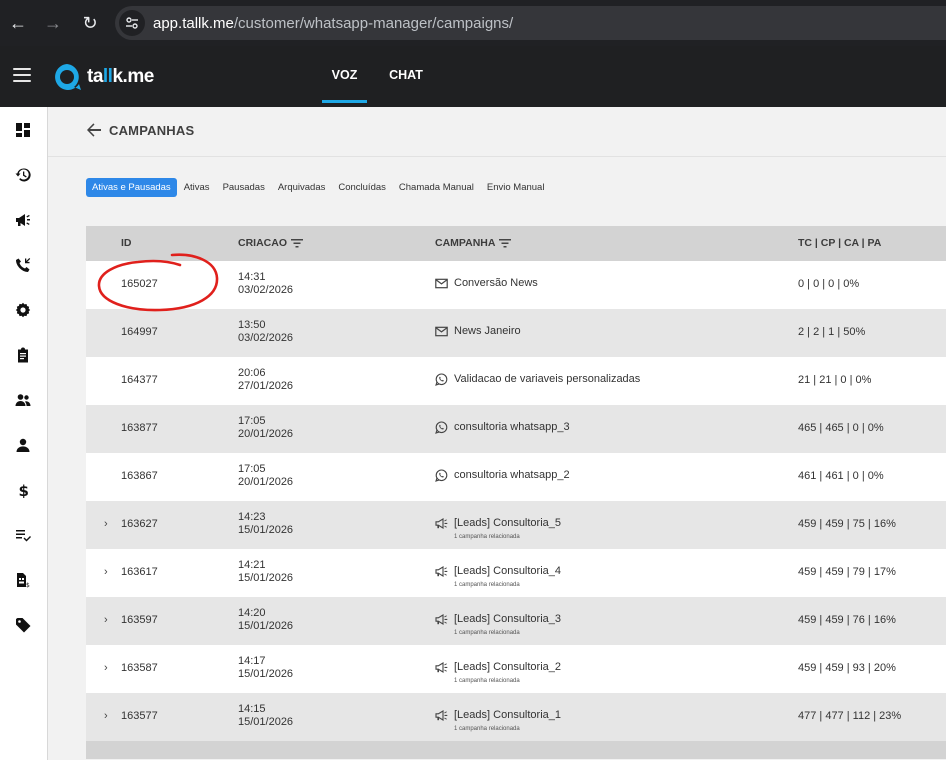 Image resolution: width=946 pixels, height=760 pixels. I want to click on campaign-stats: 461 | 461 | 0 | 0%, so click(841, 476).